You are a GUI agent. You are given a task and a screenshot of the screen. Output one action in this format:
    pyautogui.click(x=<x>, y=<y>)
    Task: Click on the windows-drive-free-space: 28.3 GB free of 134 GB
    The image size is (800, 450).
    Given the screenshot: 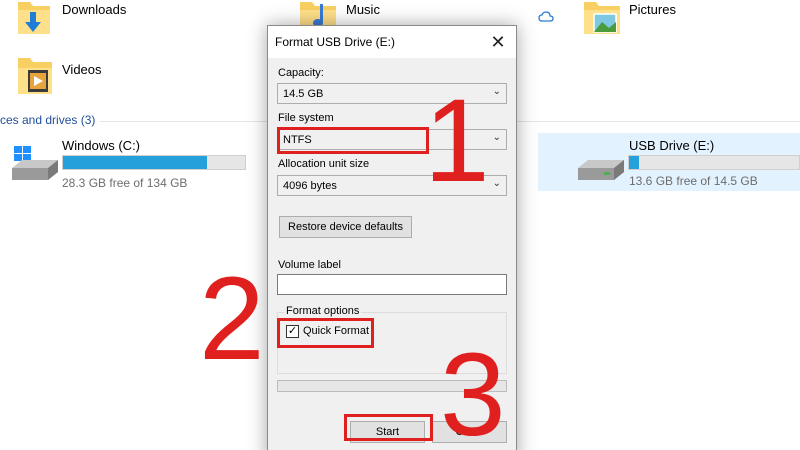 What is the action you would take?
    pyautogui.click(x=125, y=183)
    